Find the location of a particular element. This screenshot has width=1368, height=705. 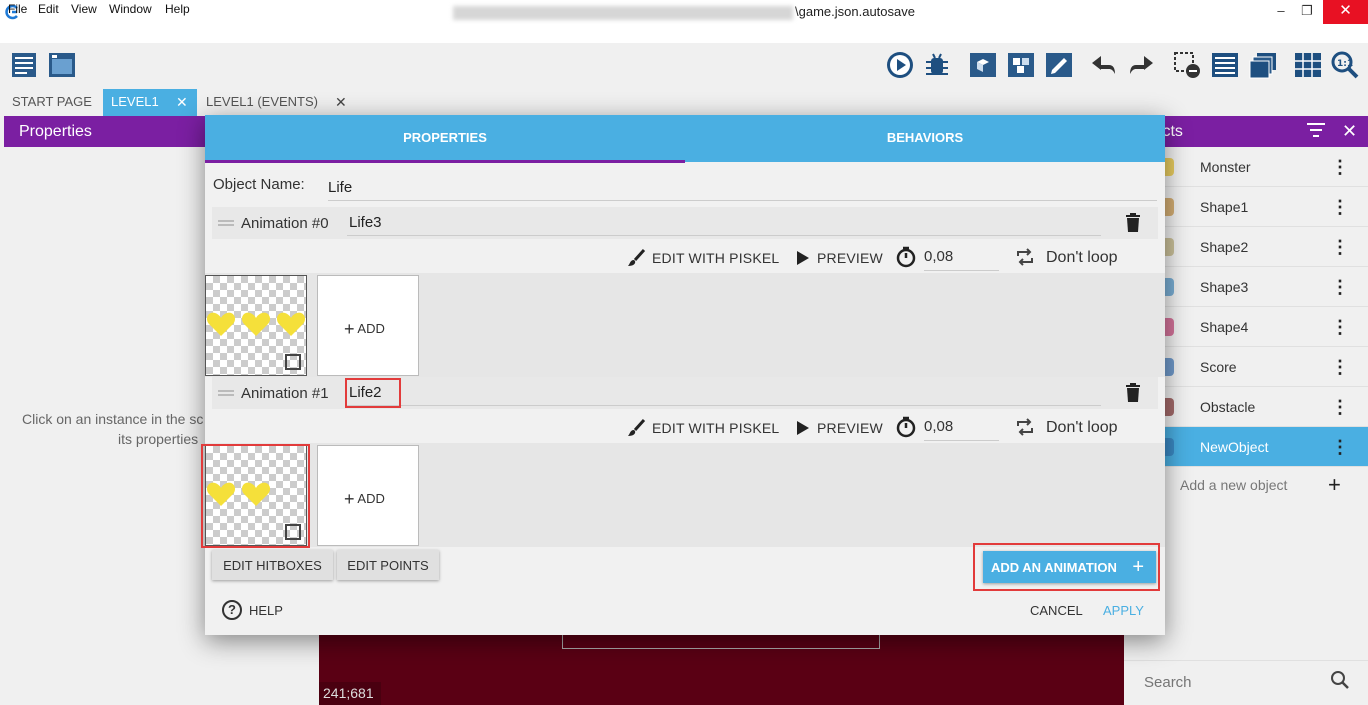

object-label: Shape4 is located at coordinates (1224, 327).